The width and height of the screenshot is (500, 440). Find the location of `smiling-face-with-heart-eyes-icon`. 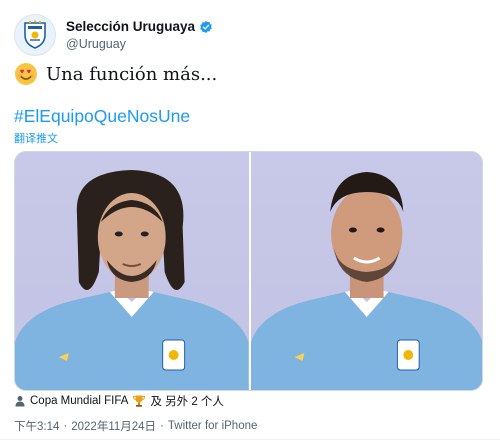

smiling-face-with-heart-eyes-icon is located at coordinates (26, 74).